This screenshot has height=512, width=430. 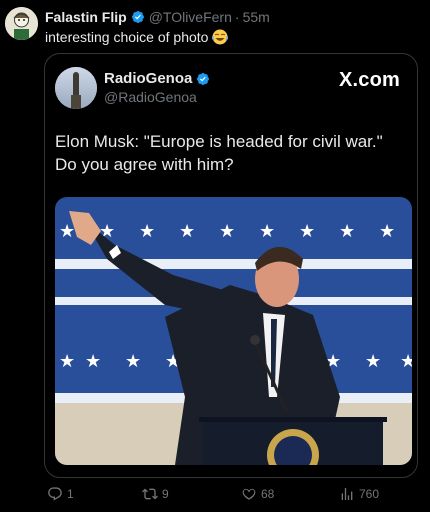 I want to click on quoted-author-avatar, so click(x=76, y=88).